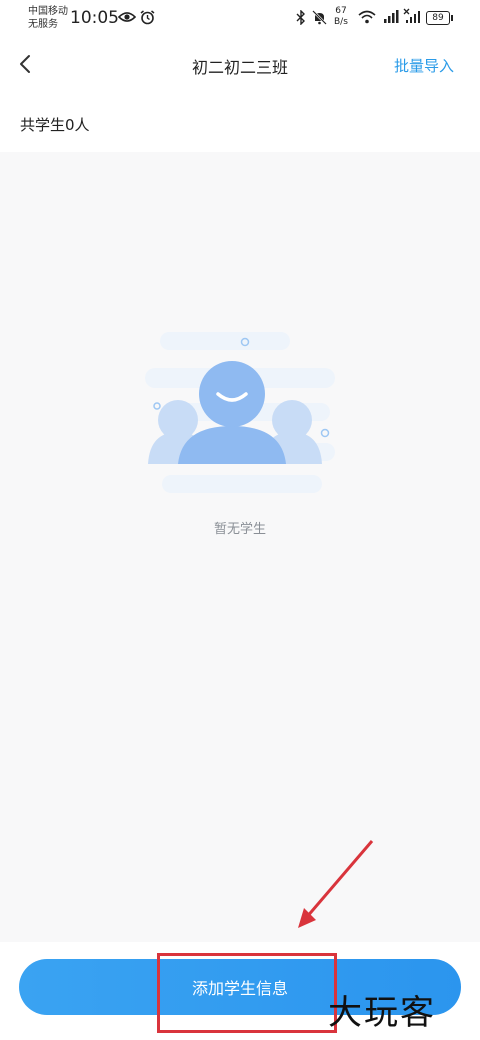  I want to click on eye-icon, so click(127, 17).